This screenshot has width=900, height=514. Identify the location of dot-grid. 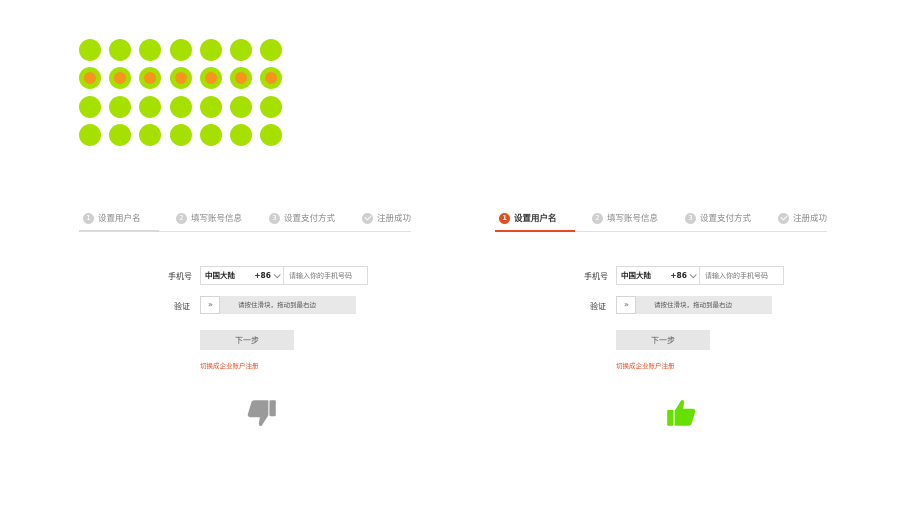
(184, 98).